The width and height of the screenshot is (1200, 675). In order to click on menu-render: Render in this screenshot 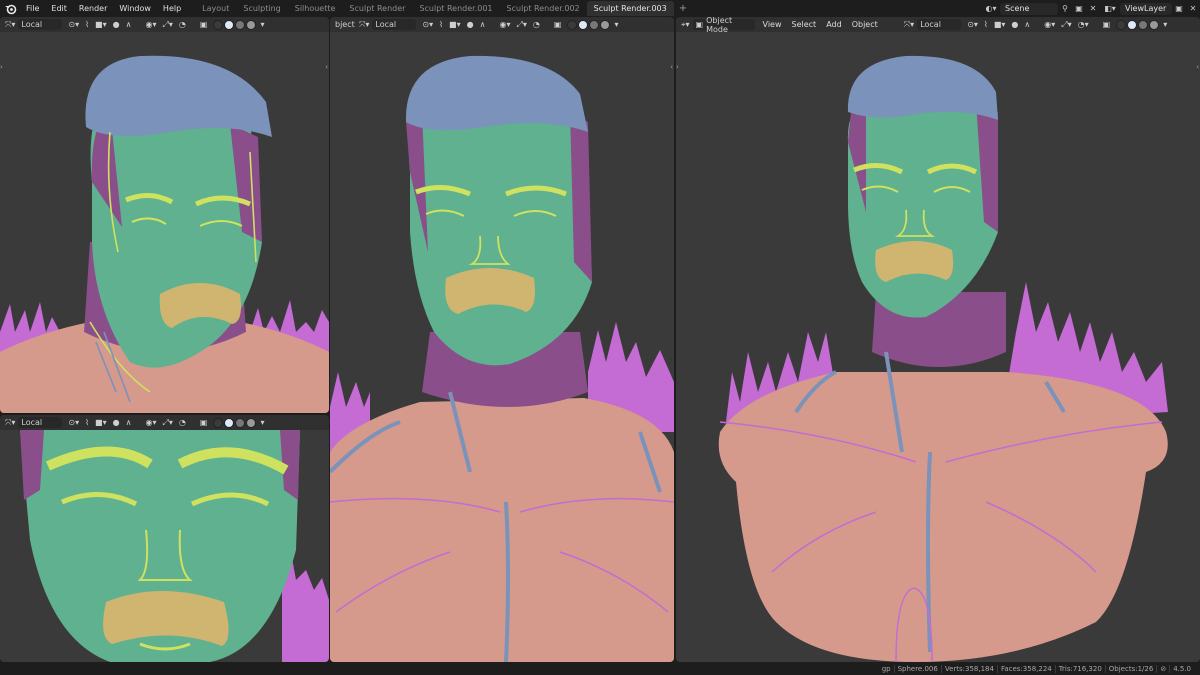, I will do `click(93, 8)`.